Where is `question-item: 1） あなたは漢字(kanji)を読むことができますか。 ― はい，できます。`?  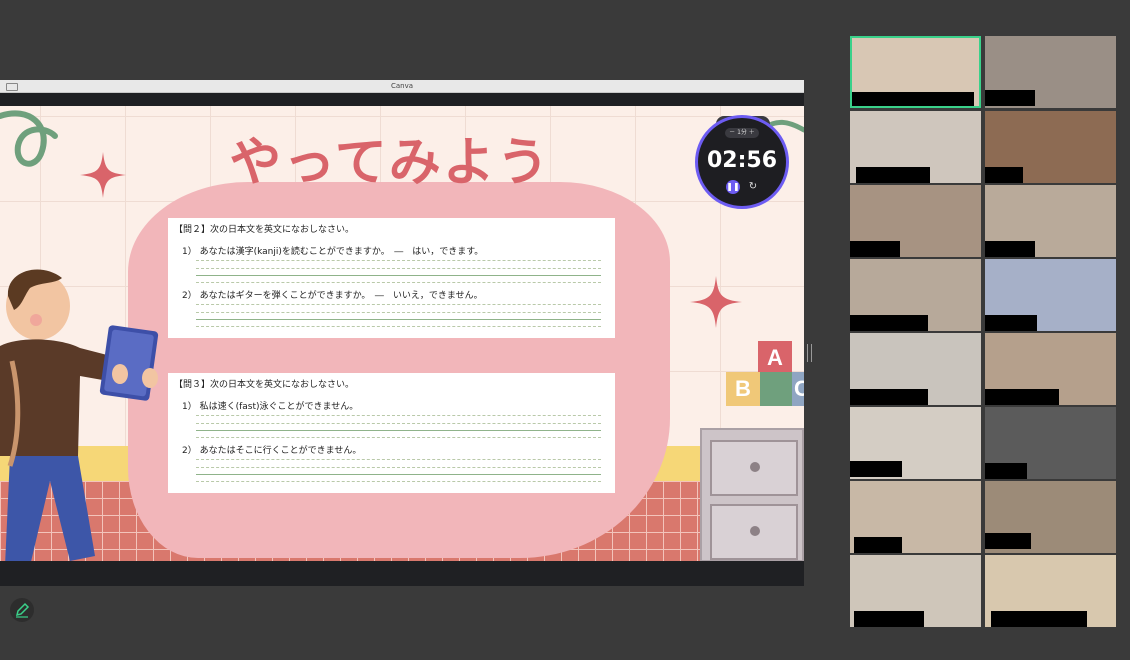
question-item: 1） あなたは漢字(kanji)を読むことができますか。 ― はい，できます。 is located at coordinates (333, 252).